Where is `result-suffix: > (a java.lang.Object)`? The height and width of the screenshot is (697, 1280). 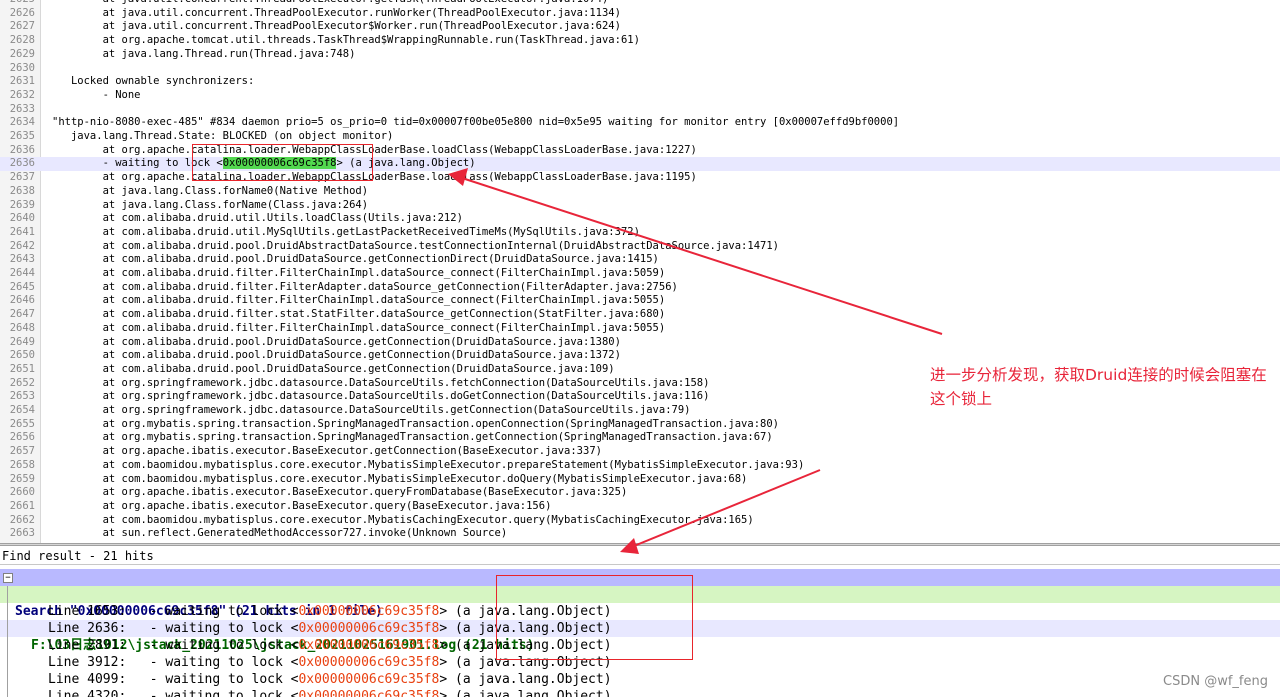
result-suffix: > (a java.lang.Object) is located at coordinates (525, 693).